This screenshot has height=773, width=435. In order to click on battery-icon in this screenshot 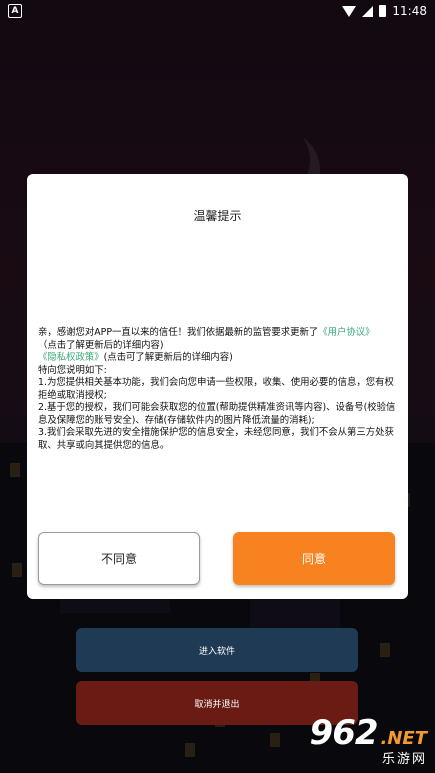, I will do `click(383, 11)`.